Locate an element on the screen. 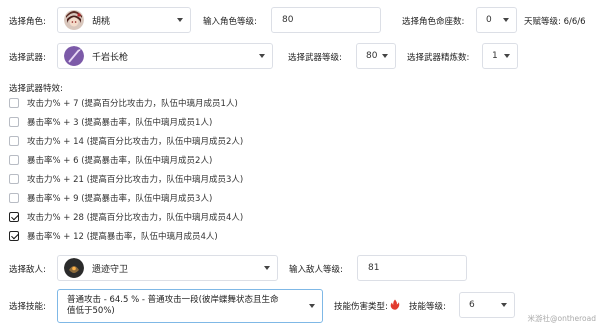  skill-level-select: 6 is located at coordinates (487, 305).